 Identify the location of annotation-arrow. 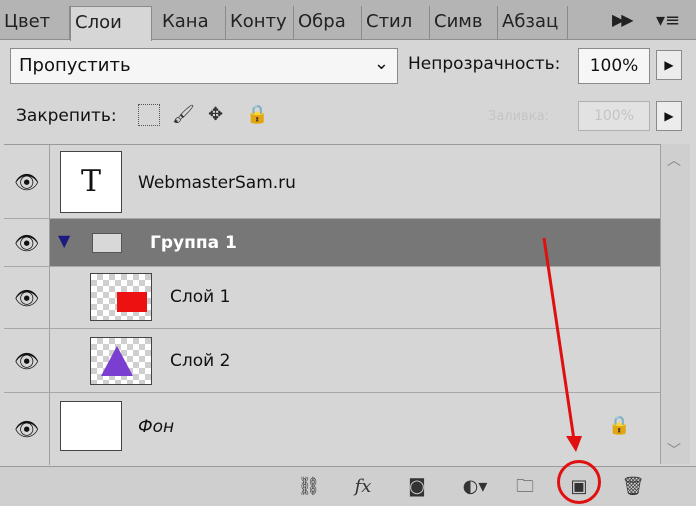
(562, 344).